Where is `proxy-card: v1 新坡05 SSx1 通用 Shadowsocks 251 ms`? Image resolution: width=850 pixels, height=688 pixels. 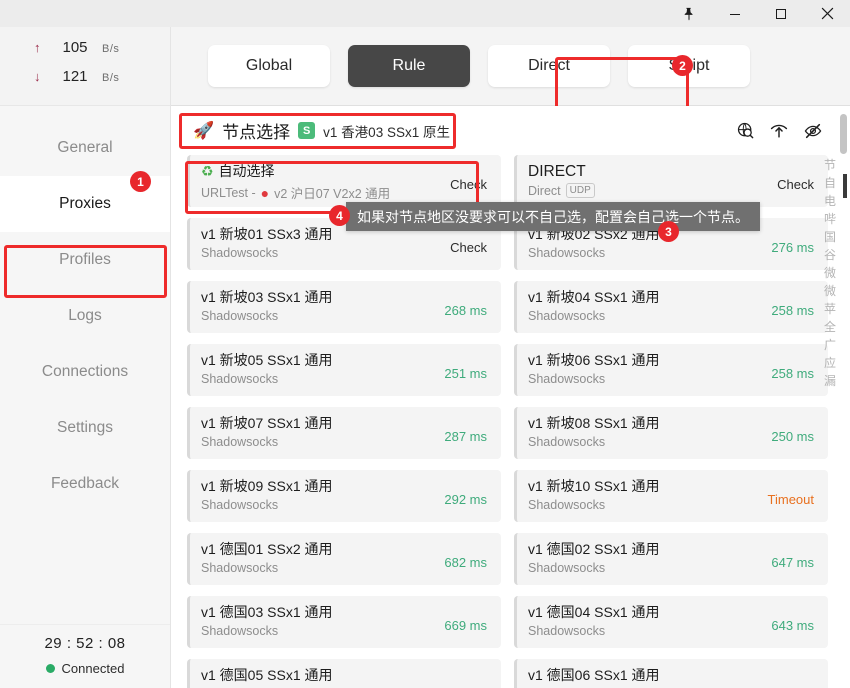 proxy-card: v1 新坡05 SSx1 通用 Shadowsocks 251 ms is located at coordinates (344, 370).